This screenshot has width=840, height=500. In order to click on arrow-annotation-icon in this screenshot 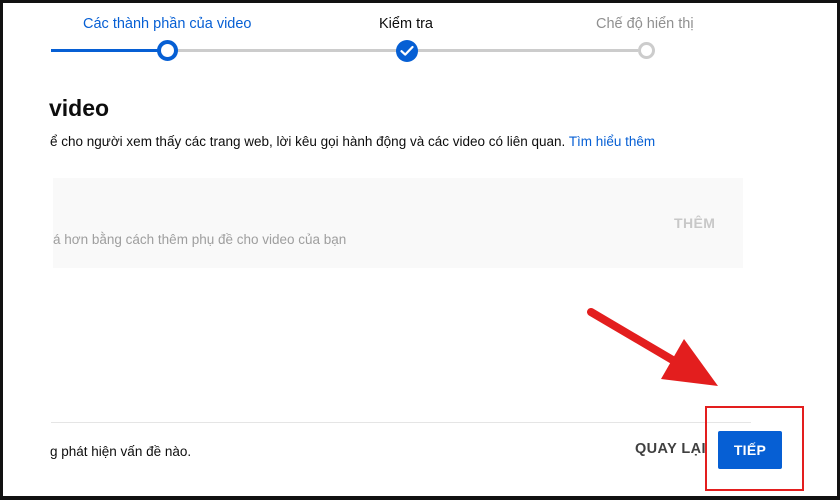, I will do `click(652, 347)`.